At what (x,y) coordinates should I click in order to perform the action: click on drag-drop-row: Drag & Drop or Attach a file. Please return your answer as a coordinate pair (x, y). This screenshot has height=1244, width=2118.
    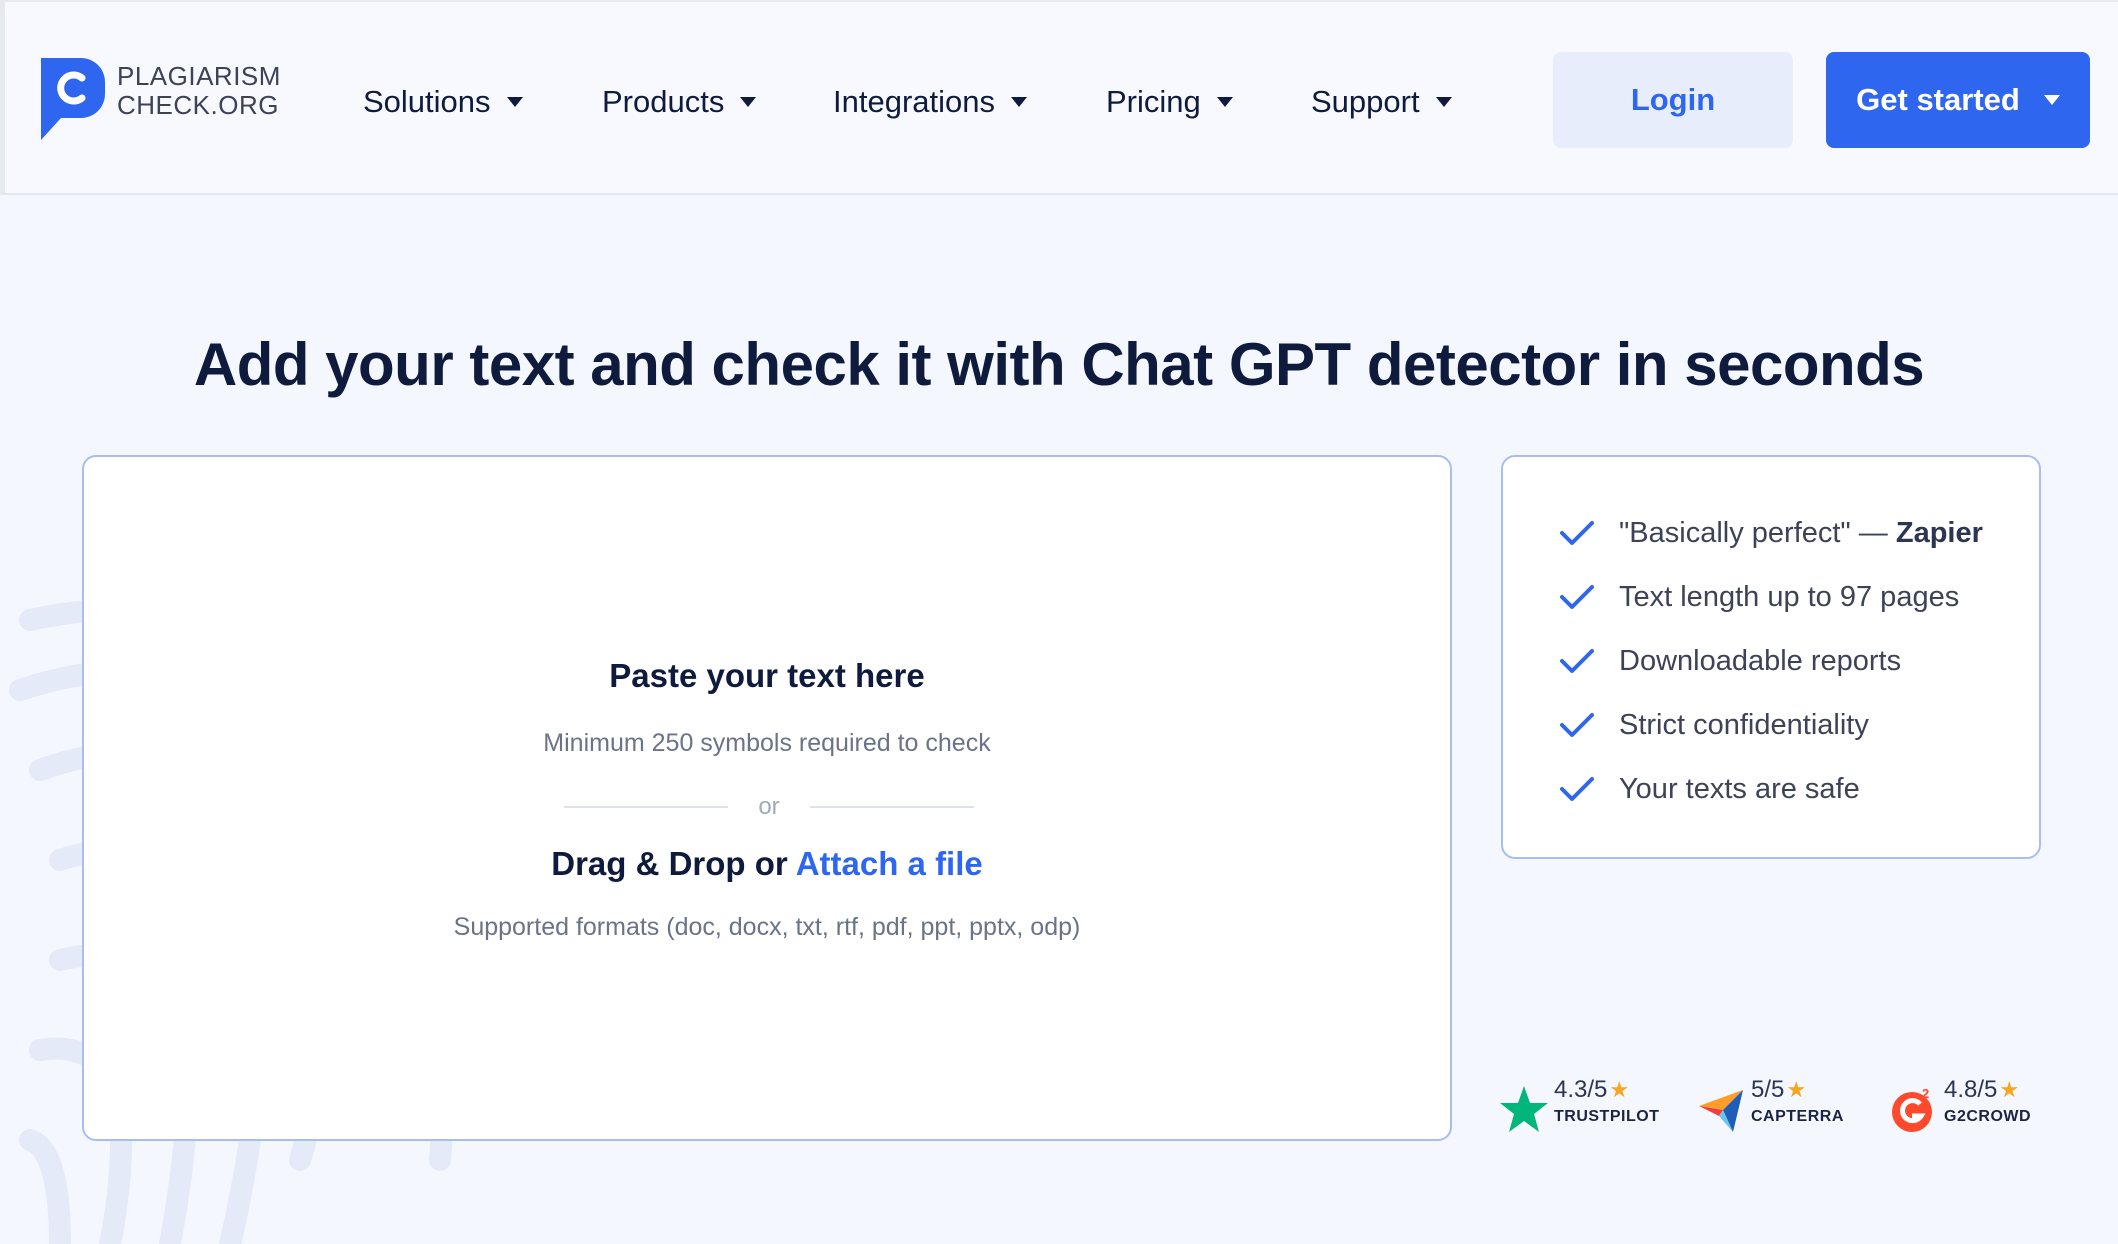
    Looking at the image, I should click on (767, 864).